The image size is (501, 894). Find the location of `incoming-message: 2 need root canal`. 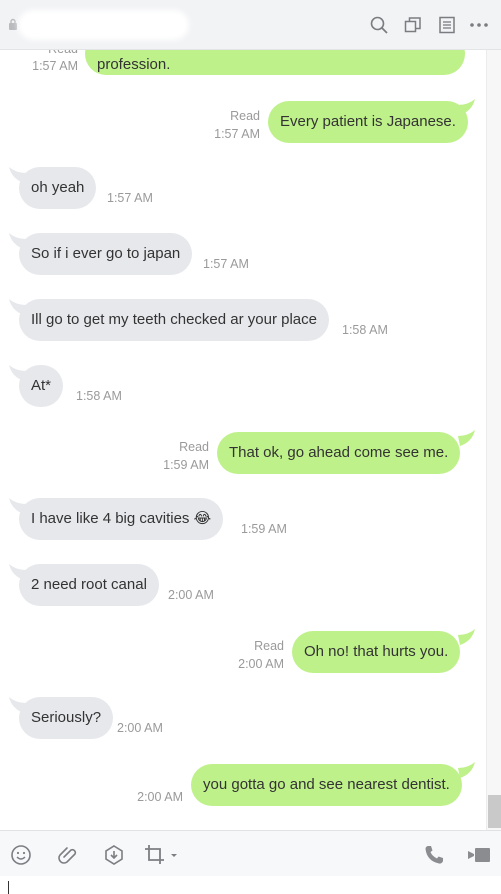

incoming-message: 2 need root canal is located at coordinates (89, 585).